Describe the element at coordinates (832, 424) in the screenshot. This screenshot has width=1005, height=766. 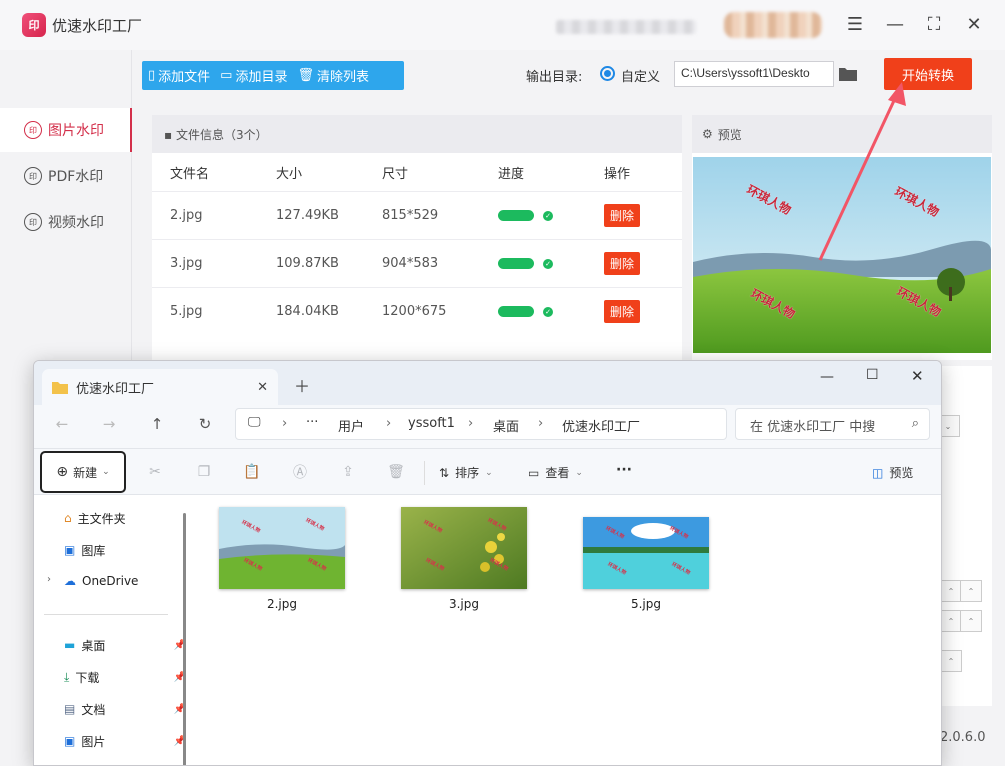
I see `search-input: 在 优速水印工厂 中搜 ⌕` at that location.